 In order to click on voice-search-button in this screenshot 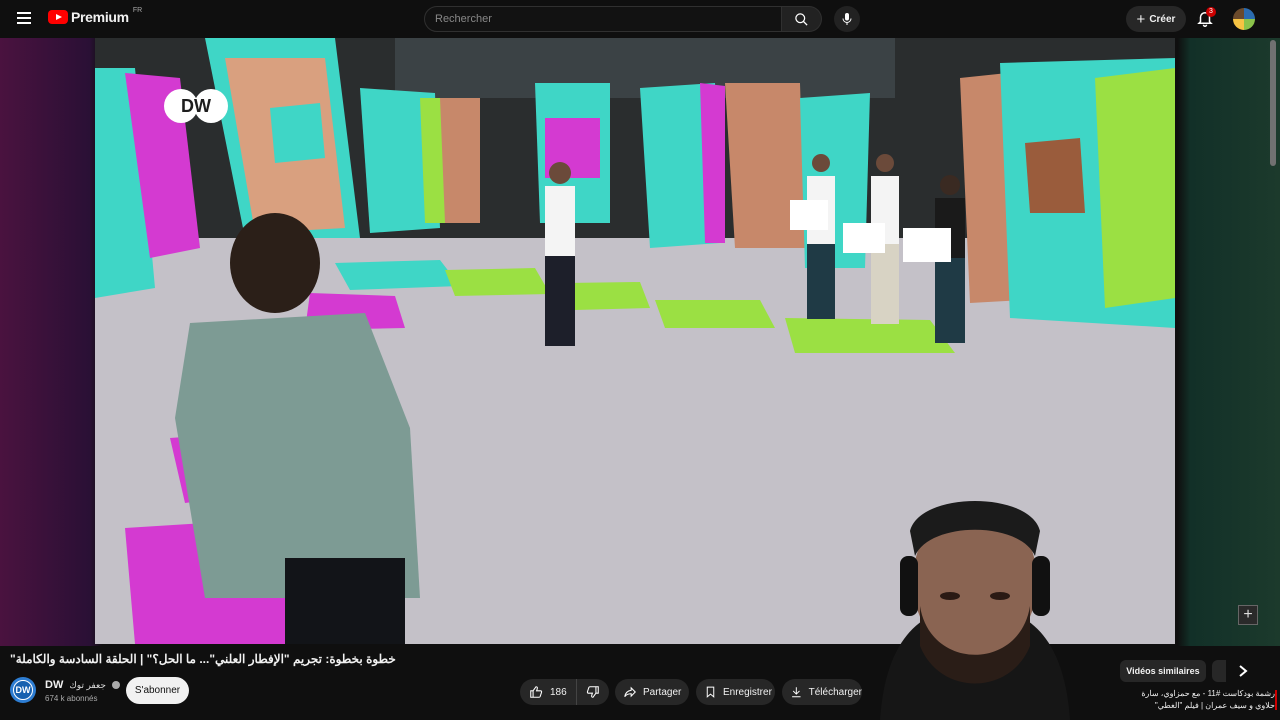, I will do `click(847, 19)`.